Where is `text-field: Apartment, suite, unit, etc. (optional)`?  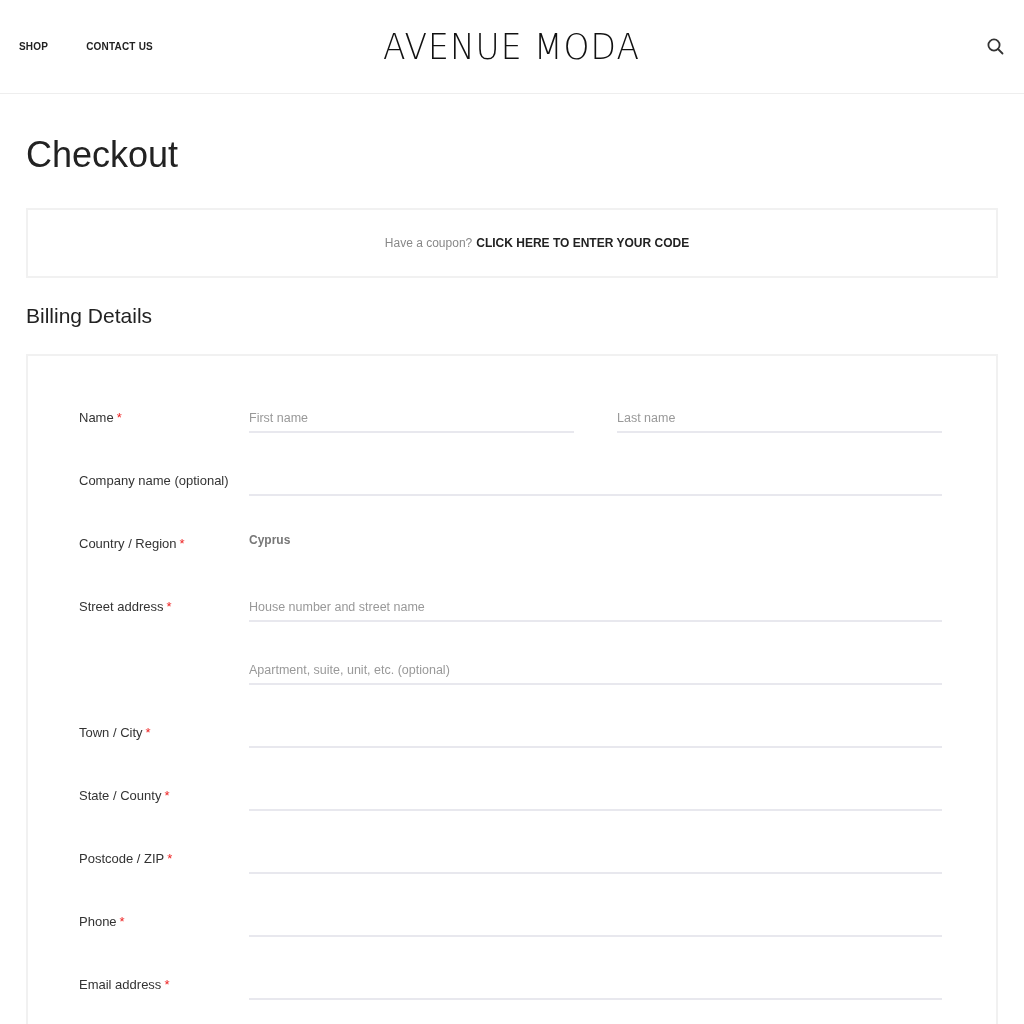
text-field: Apartment, suite, unit, etc. (optional) is located at coordinates (595, 669).